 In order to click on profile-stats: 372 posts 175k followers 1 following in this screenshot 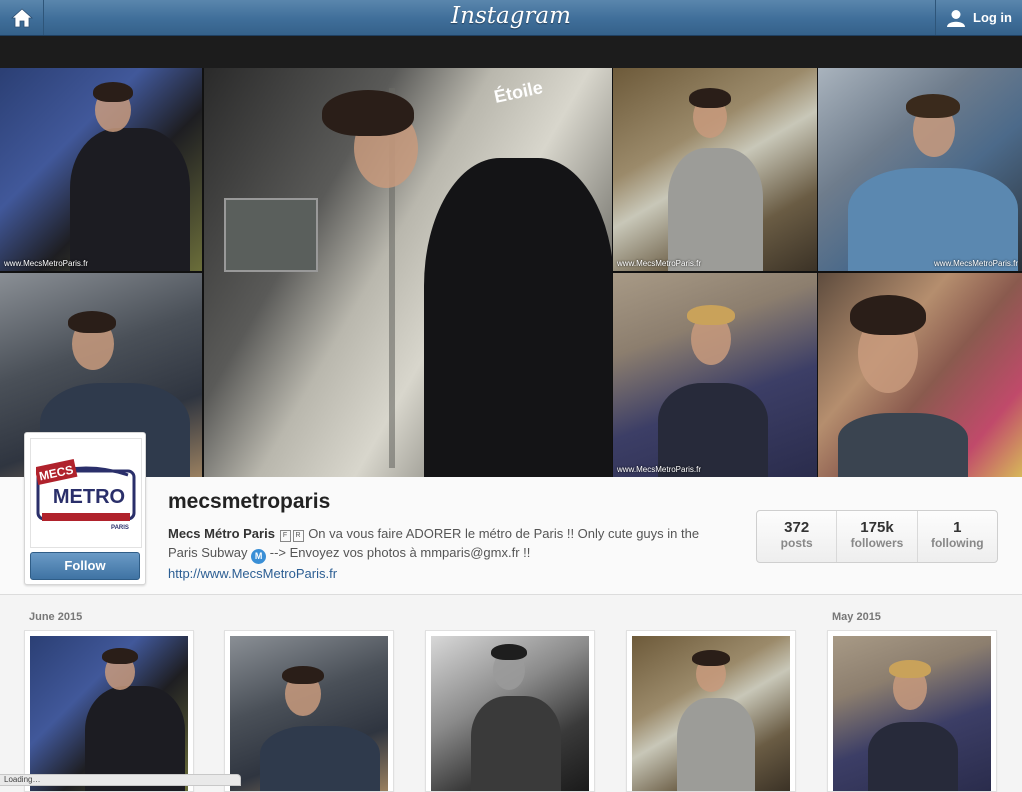, I will do `click(877, 536)`.